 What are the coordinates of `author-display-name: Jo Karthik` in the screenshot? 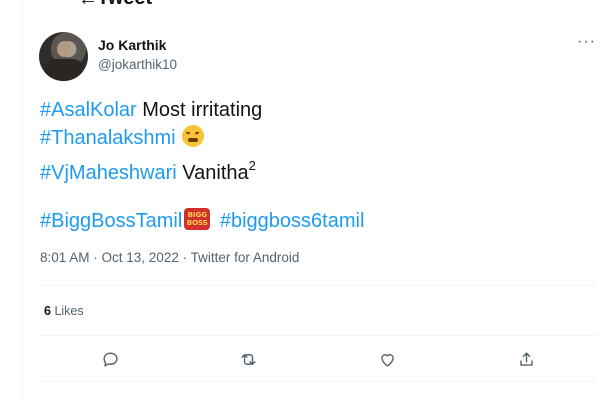 It's located at (132, 45).